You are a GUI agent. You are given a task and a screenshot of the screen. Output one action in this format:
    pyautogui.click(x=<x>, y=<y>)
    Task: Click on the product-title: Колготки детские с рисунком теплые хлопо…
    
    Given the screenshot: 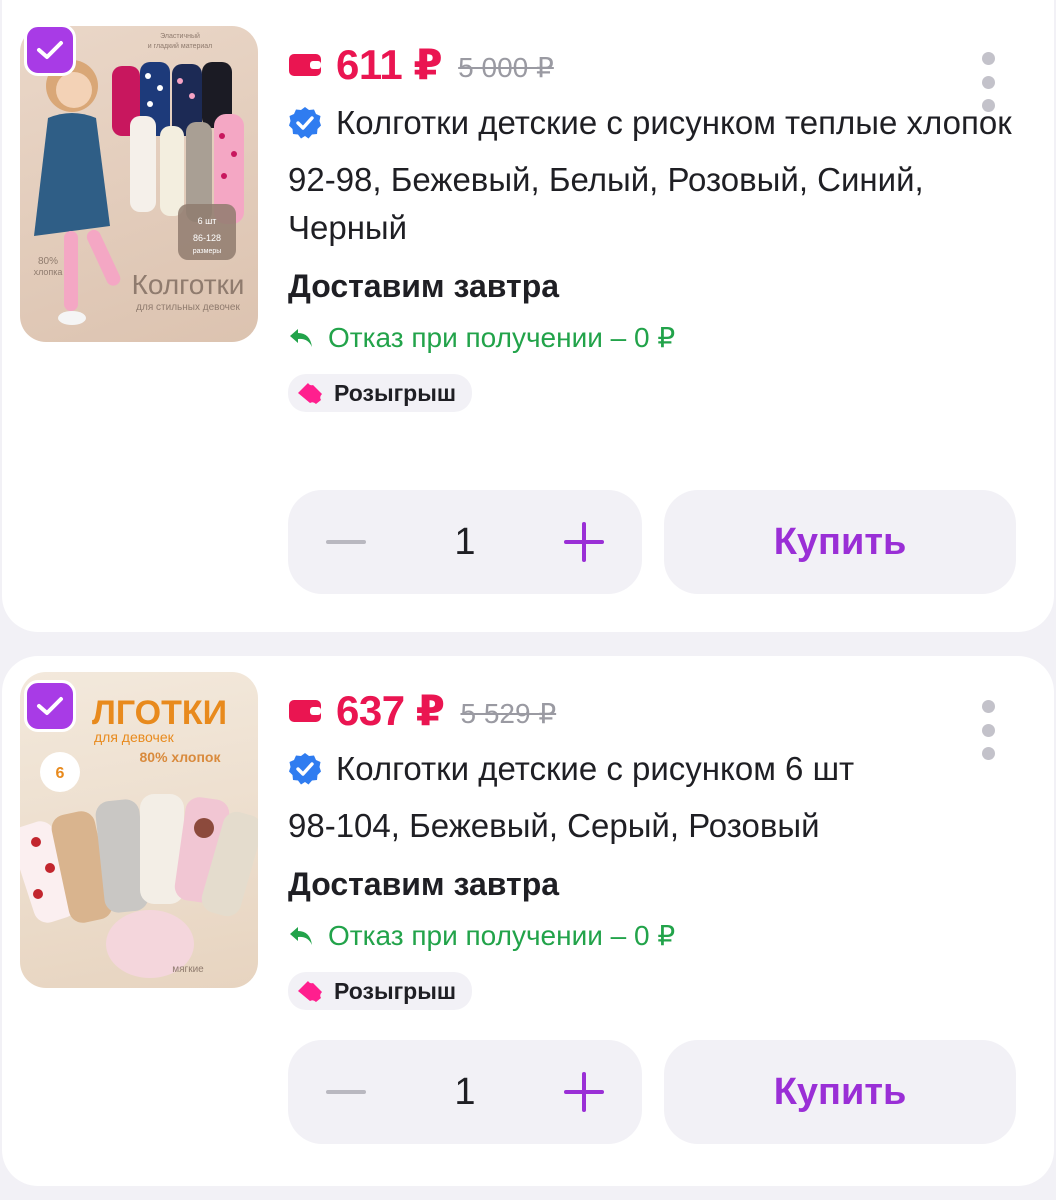 What is the action you would take?
    pyautogui.click(x=674, y=123)
    